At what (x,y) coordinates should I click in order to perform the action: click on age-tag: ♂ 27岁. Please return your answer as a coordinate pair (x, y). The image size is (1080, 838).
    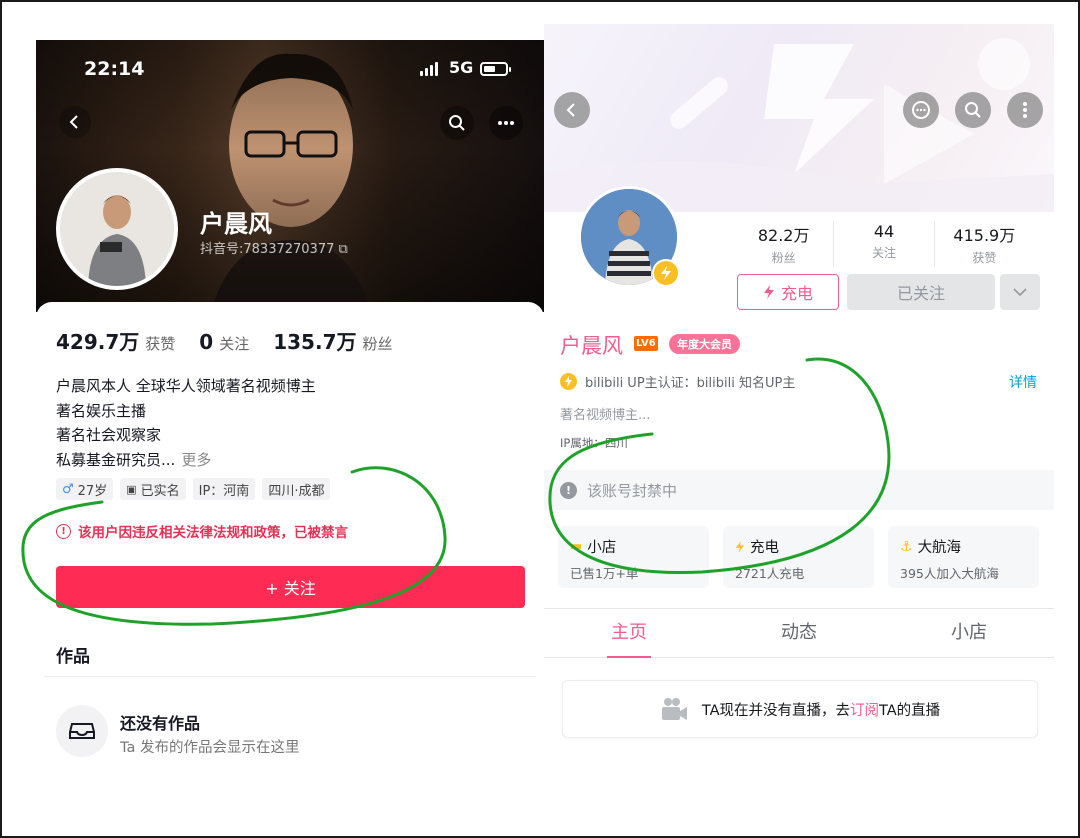
    Looking at the image, I should click on (85, 489).